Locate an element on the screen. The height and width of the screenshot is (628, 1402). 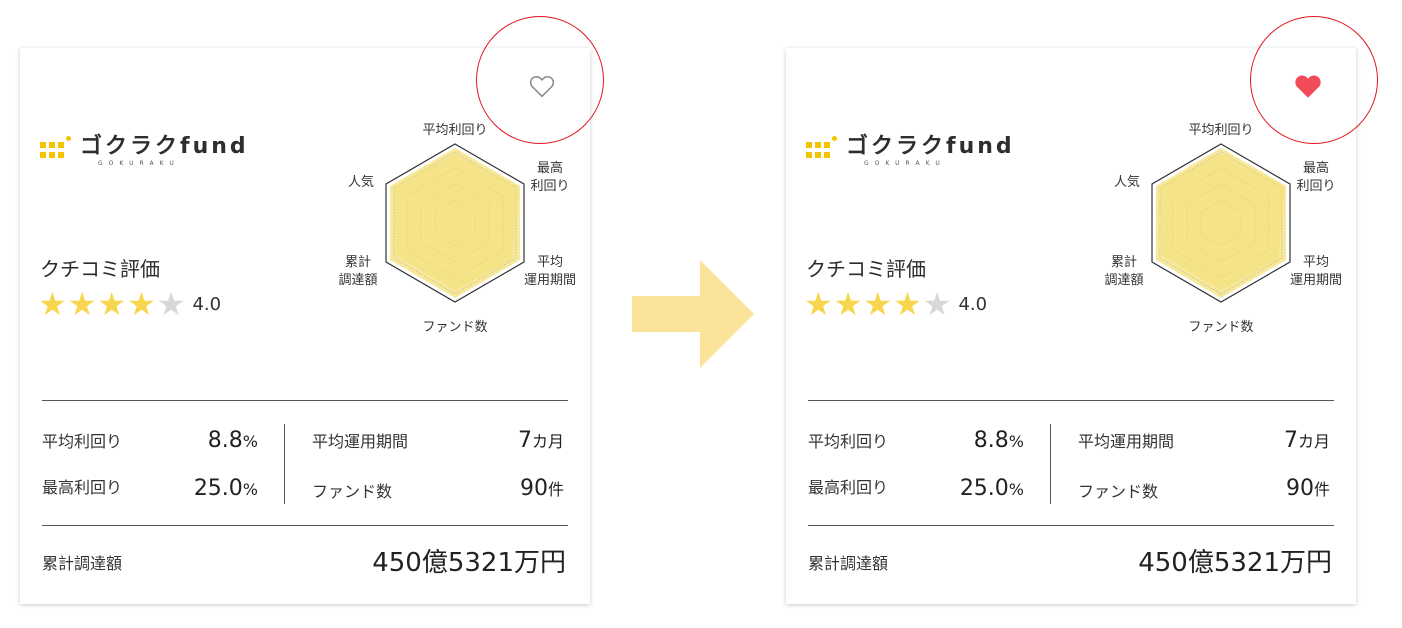
highlight-circle-before is located at coordinates (540, 80).